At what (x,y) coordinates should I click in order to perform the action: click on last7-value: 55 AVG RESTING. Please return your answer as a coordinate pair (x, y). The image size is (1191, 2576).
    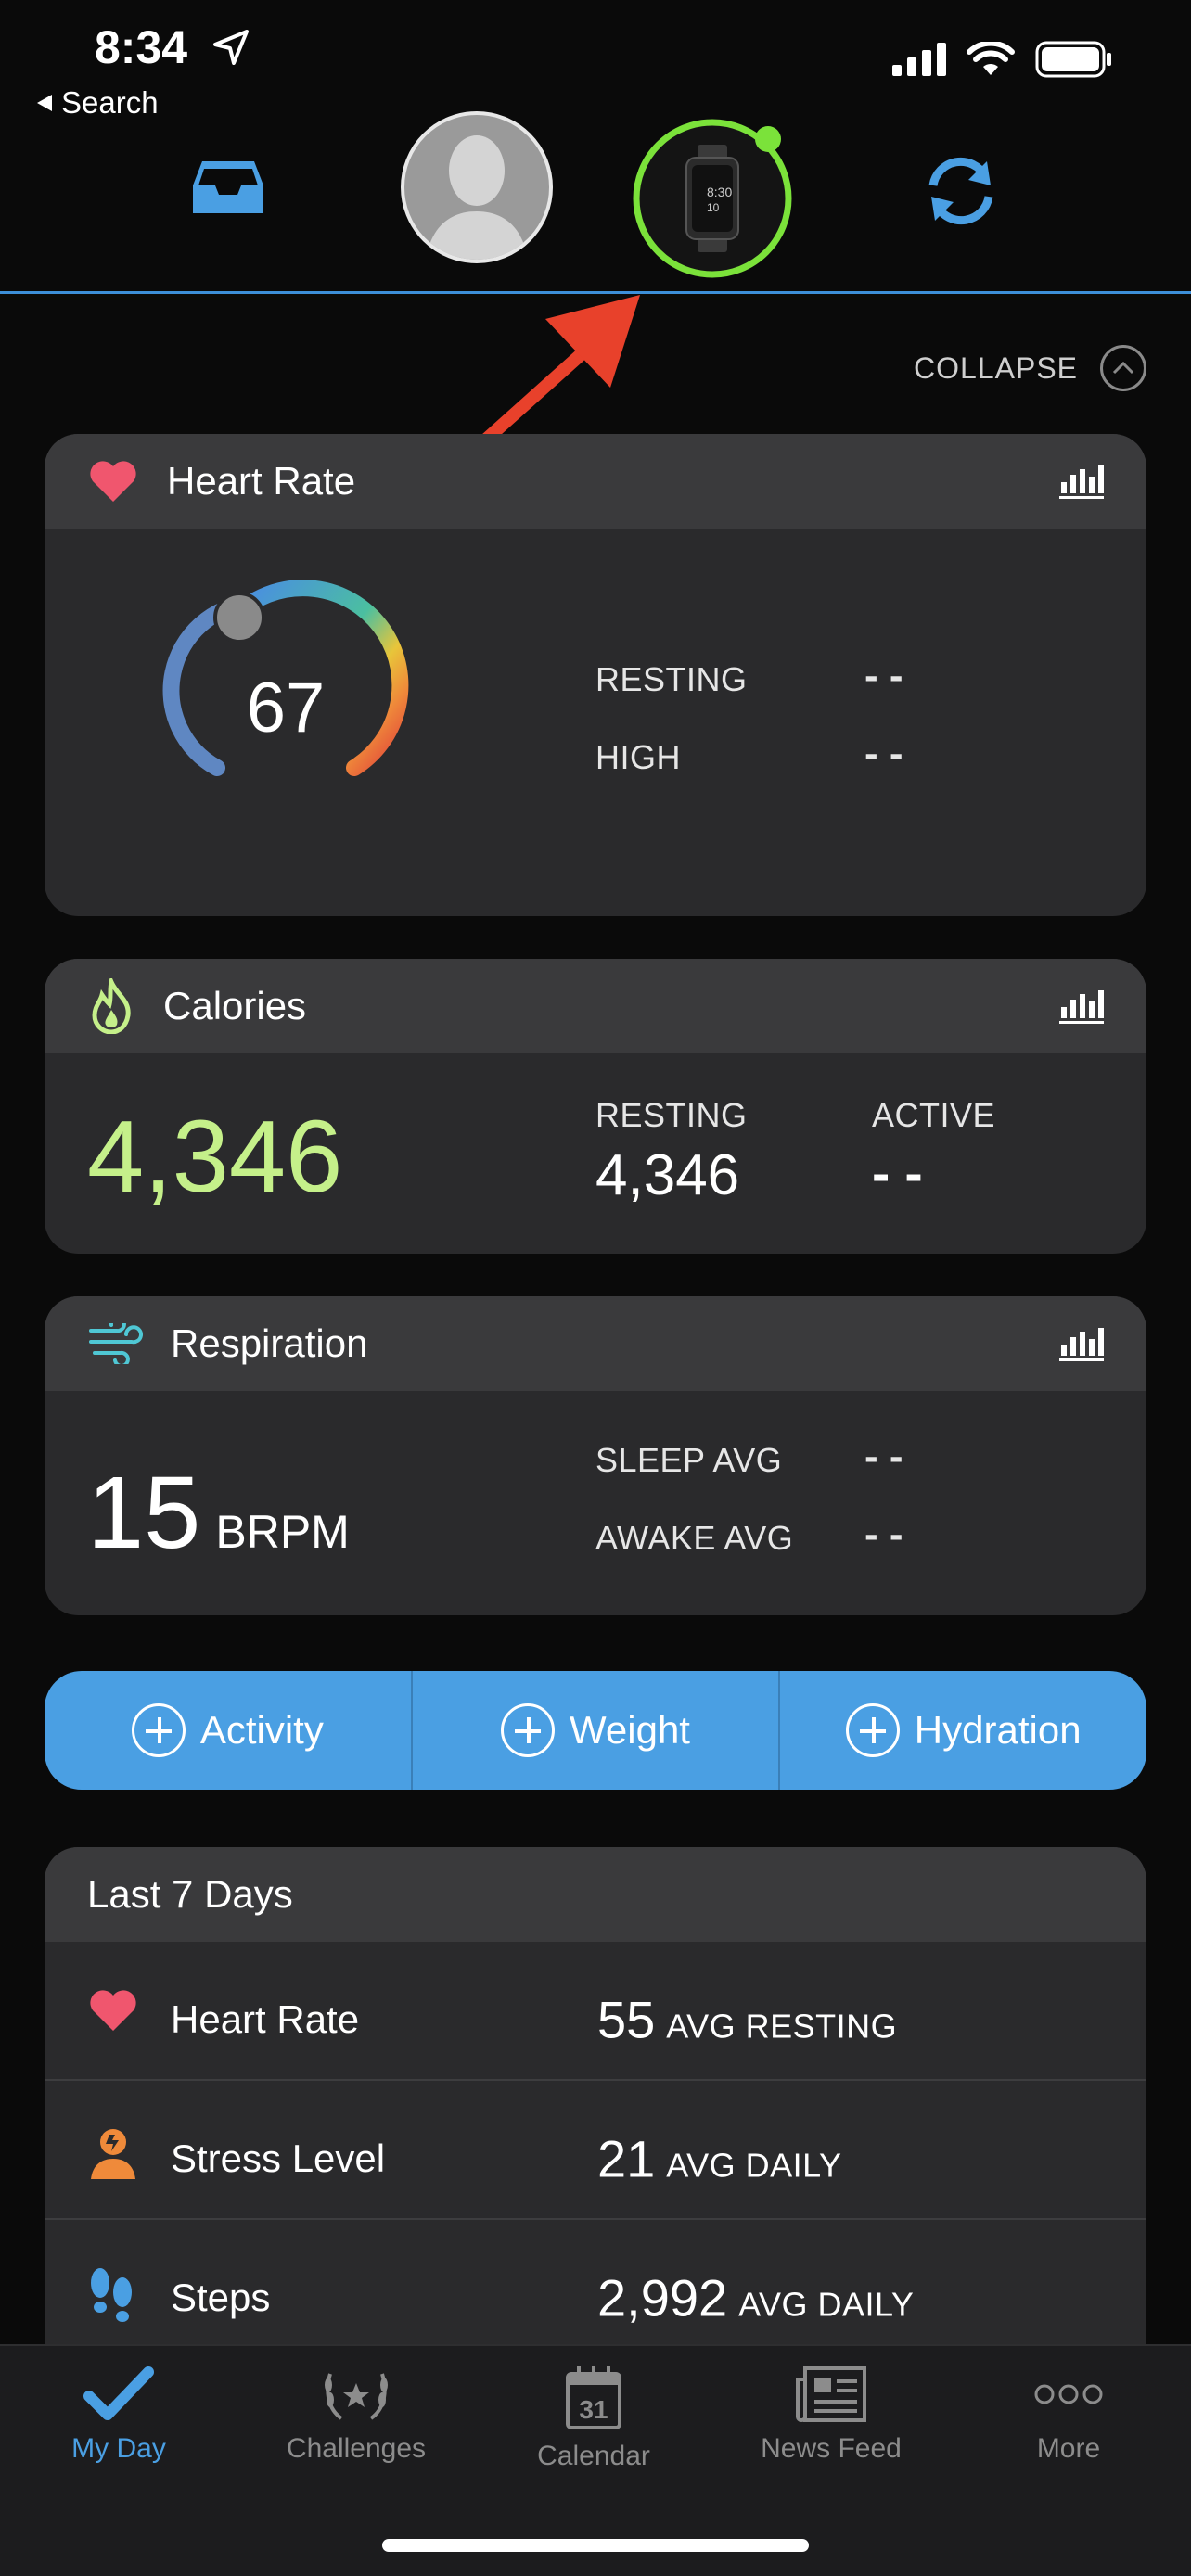
    Looking at the image, I should click on (747, 2020).